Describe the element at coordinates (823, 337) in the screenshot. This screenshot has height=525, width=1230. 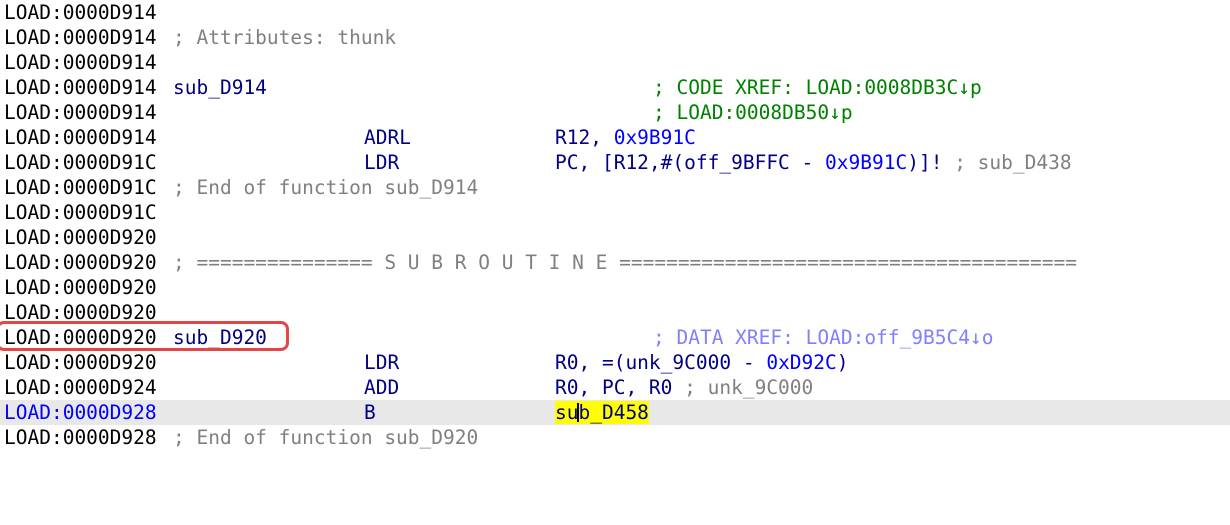
I see `data-xref-comment: ; DATA XREF: LOAD:off_9B5C4↓o` at that location.